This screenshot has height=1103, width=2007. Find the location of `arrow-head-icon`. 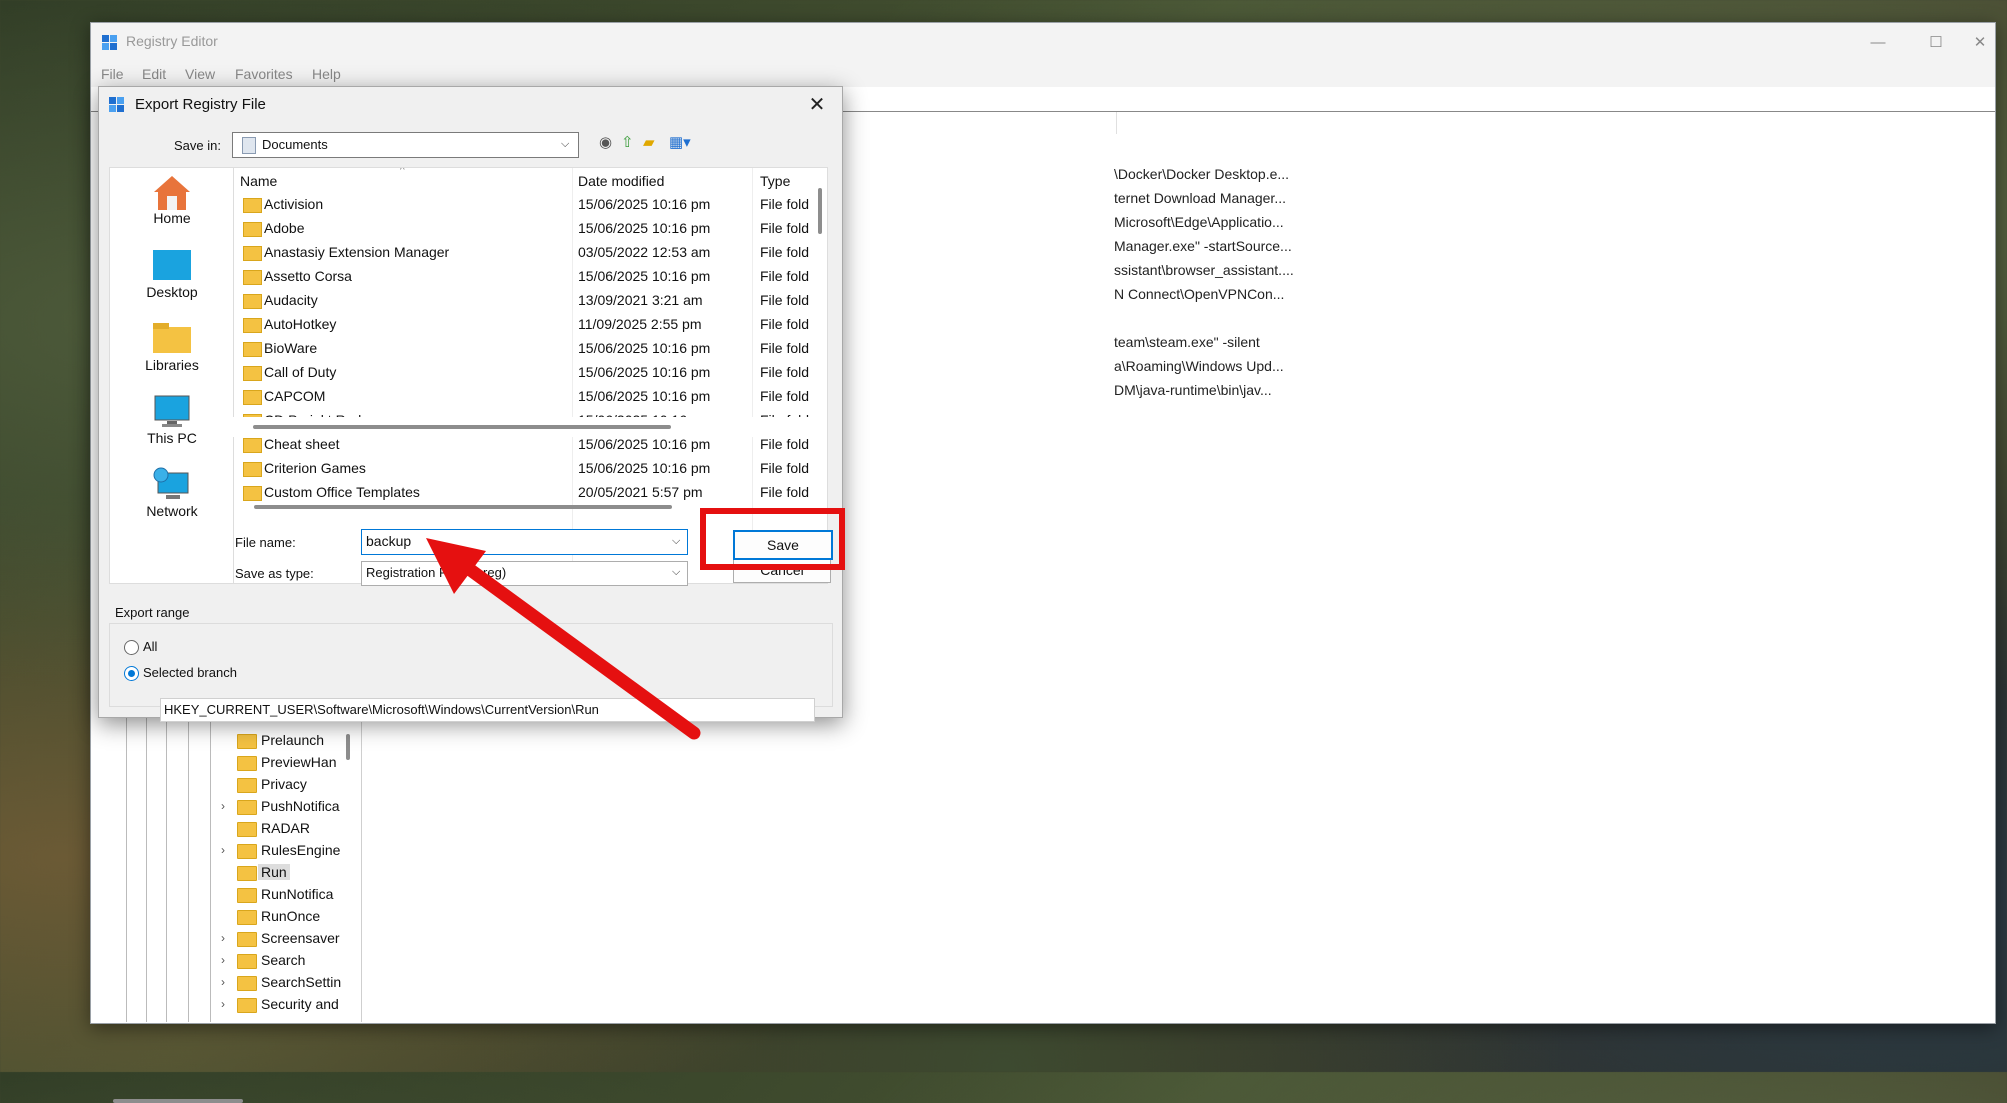

arrow-head-icon is located at coordinates (456, 566).